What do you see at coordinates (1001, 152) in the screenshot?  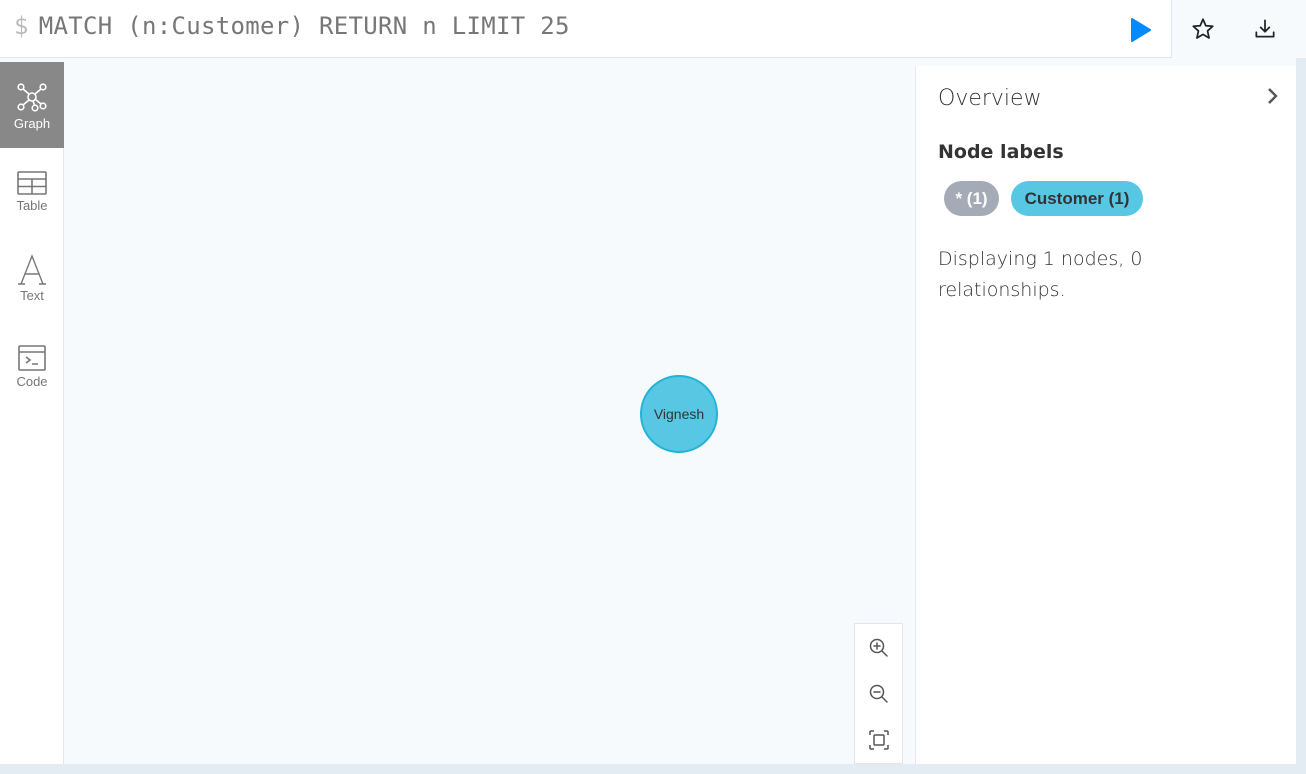 I see `node-labels-heading: Node labels` at bounding box center [1001, 152].